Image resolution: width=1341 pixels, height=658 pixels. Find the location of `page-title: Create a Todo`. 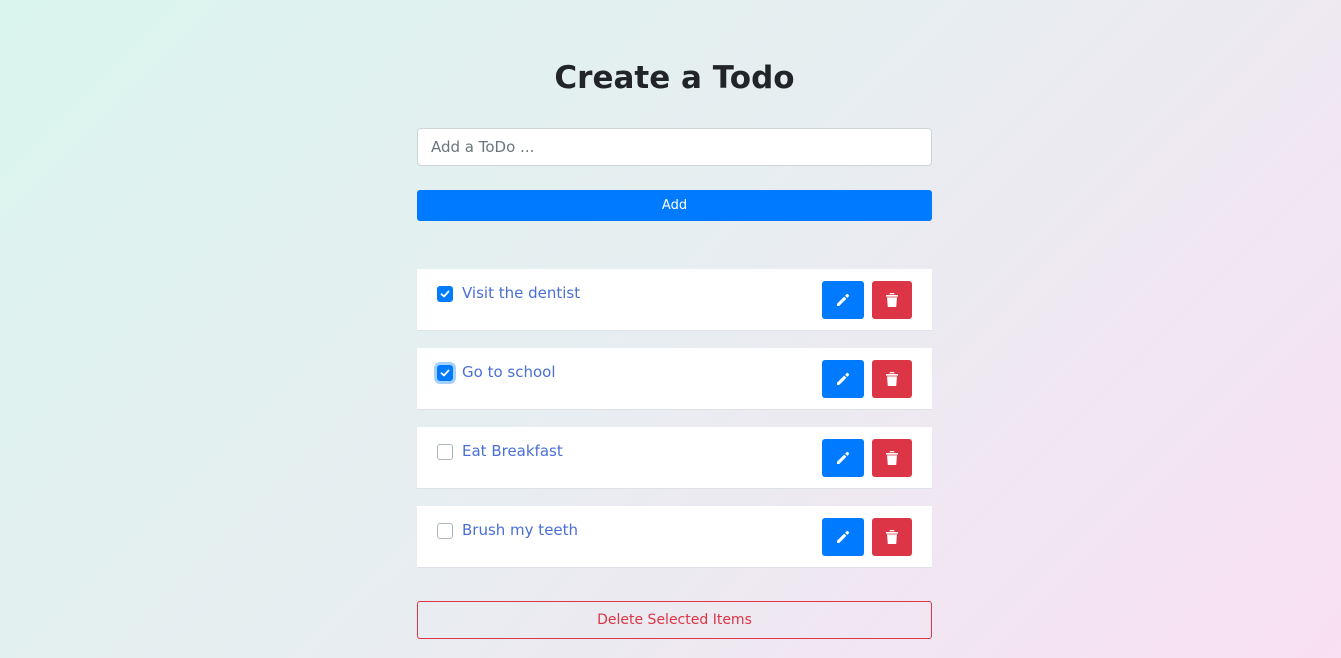

page-title: Create a Todo is located at coordinates (674, 78).